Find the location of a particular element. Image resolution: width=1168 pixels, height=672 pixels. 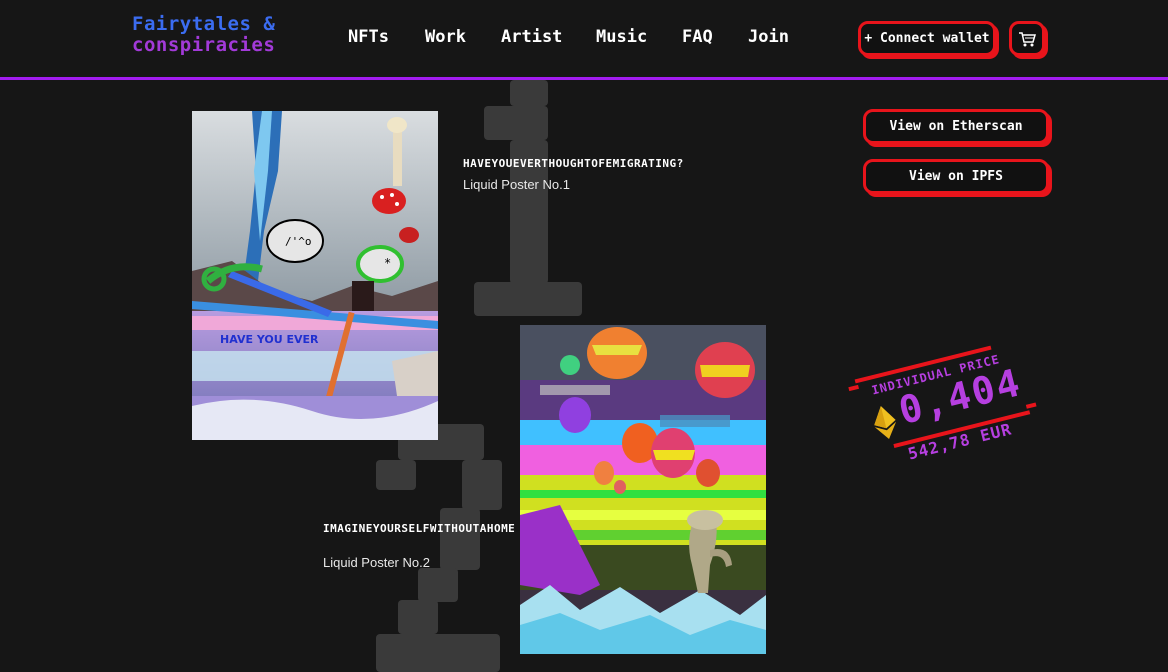

poster-1-subtitle: Liquid Poster No.1 is located at coordinates (516, 184).